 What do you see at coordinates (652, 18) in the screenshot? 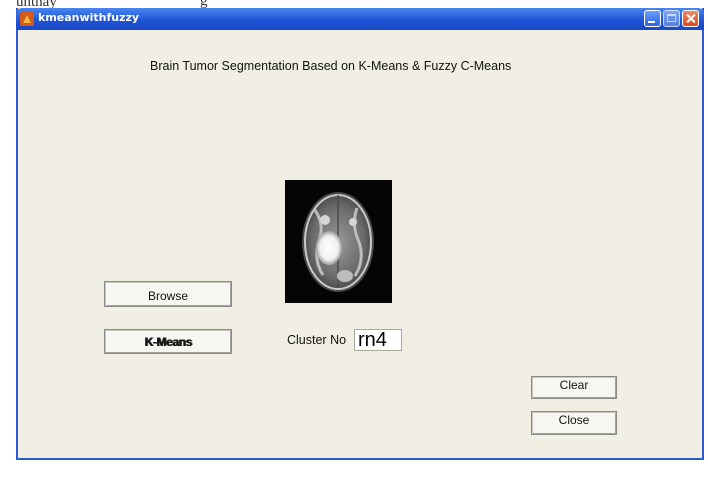
I see `minimize-icon` at bounding box center [652, 18].